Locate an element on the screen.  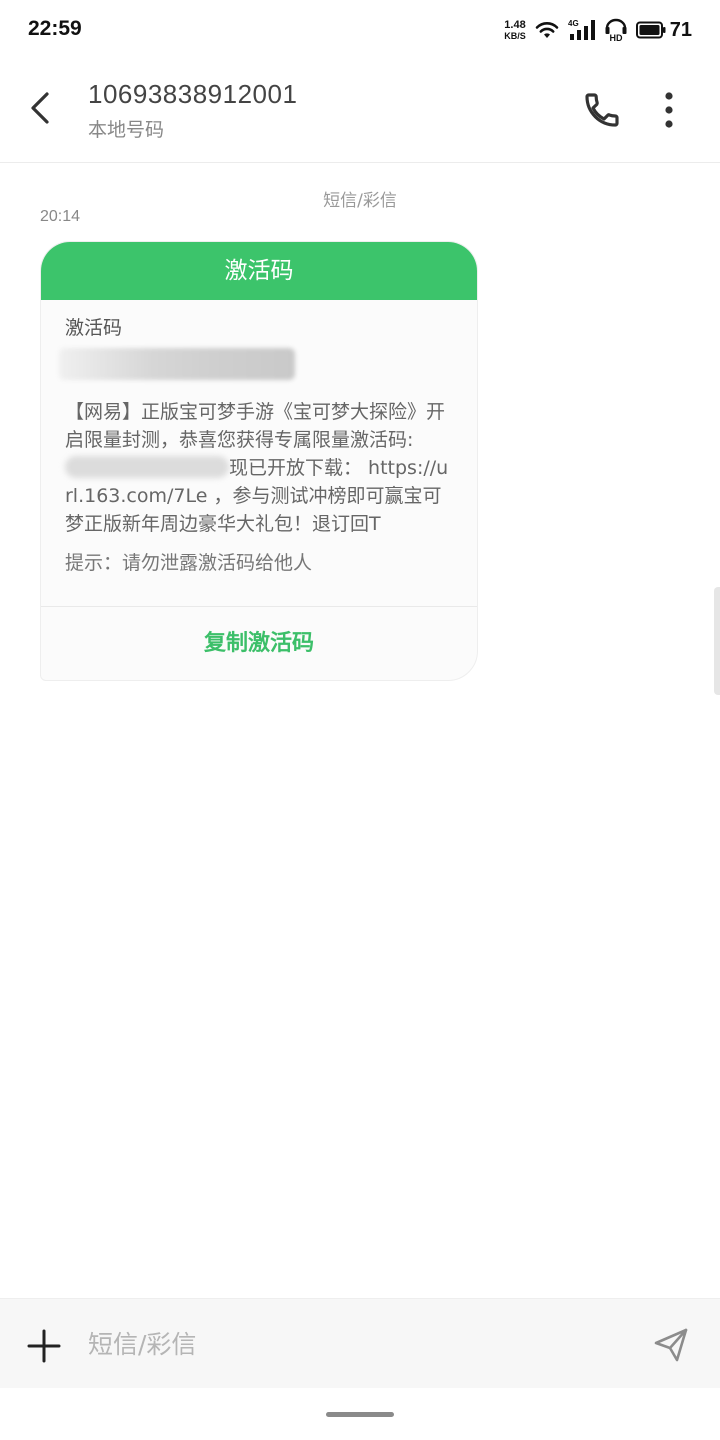
more-vertical-icon is located at coordinates (669, 110).